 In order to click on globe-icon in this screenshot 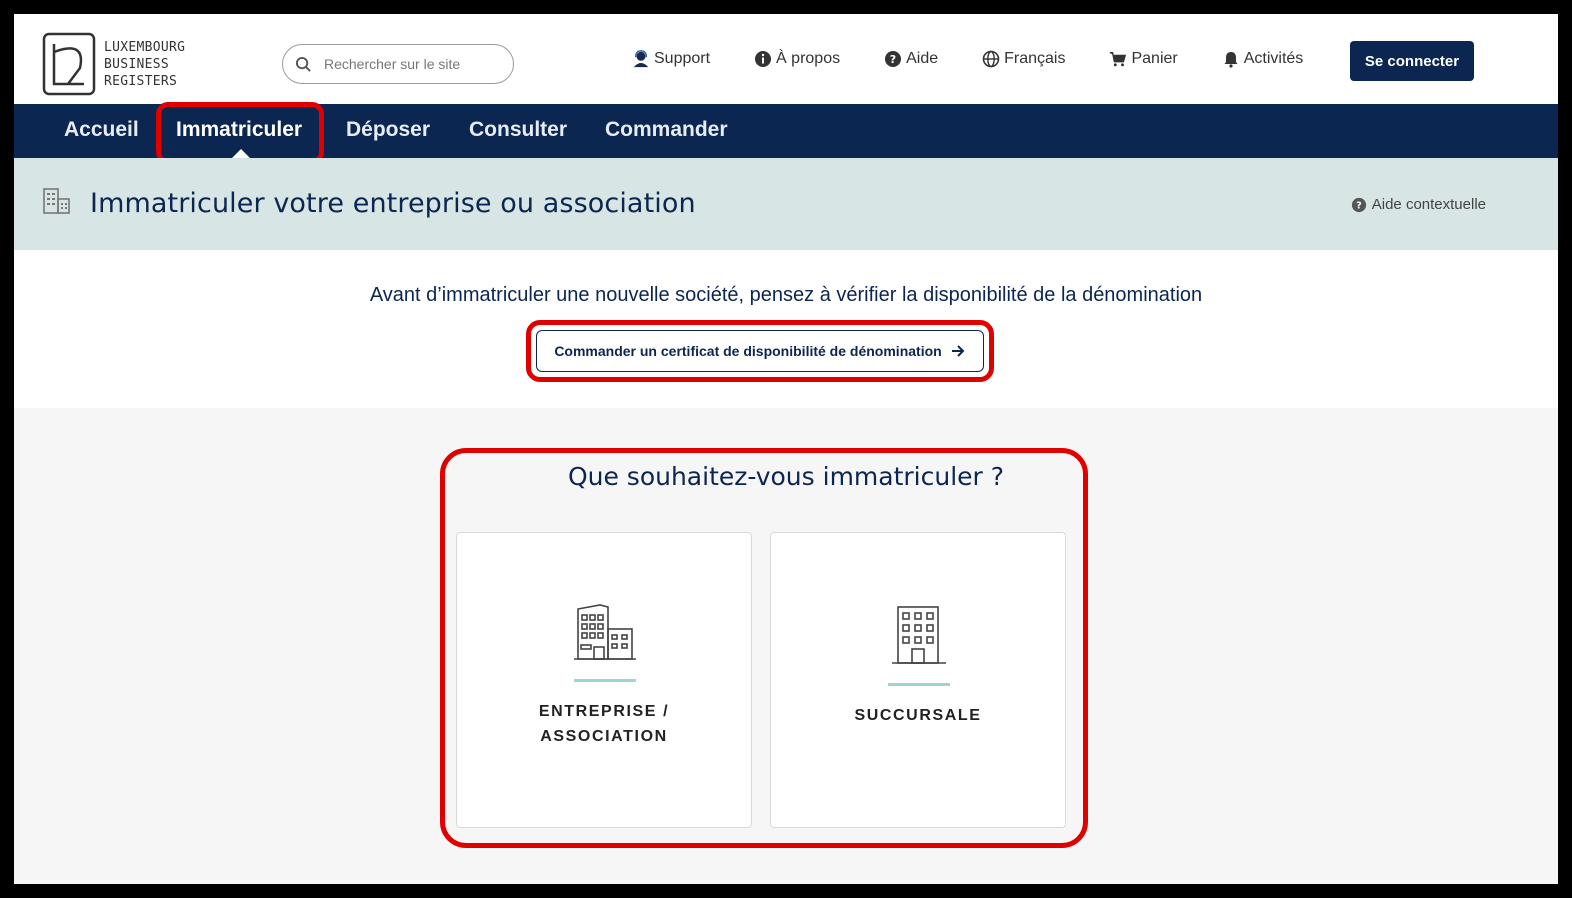, I will do `click(991, 59)`.